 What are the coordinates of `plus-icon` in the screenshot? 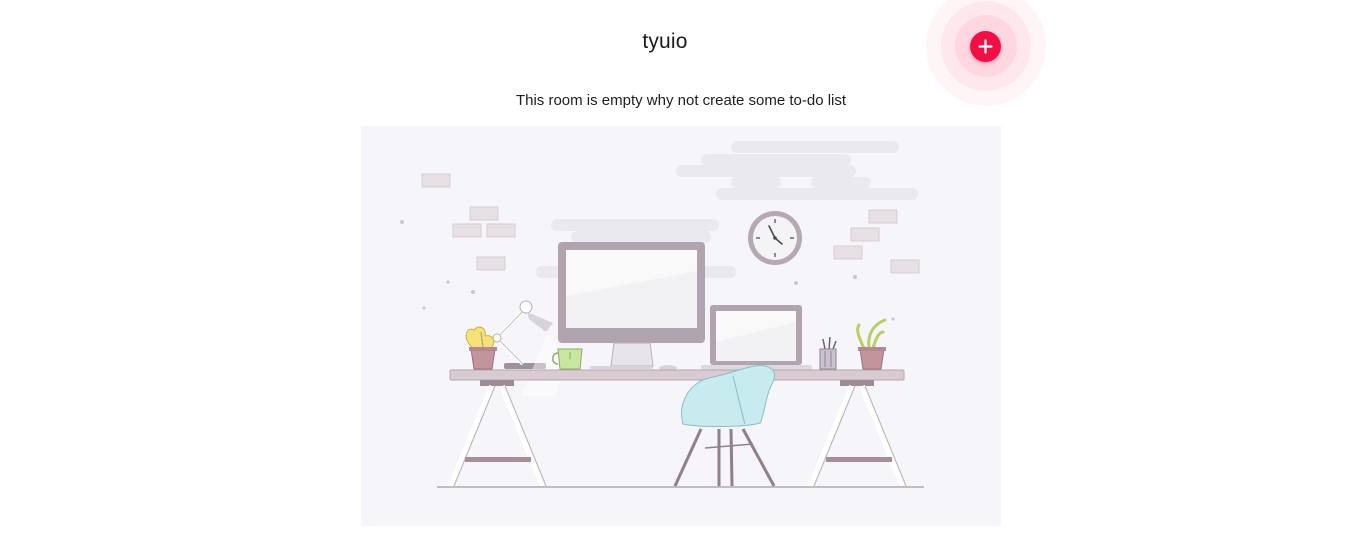 It's located at (985, 46).